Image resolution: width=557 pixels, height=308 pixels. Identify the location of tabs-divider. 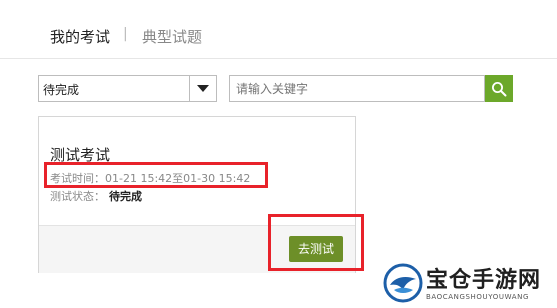
(278, 58).